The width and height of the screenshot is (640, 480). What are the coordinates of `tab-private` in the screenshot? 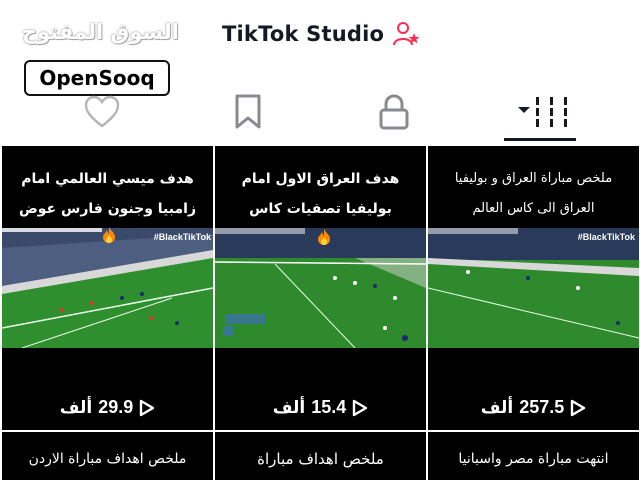 It's located at (394, 112).